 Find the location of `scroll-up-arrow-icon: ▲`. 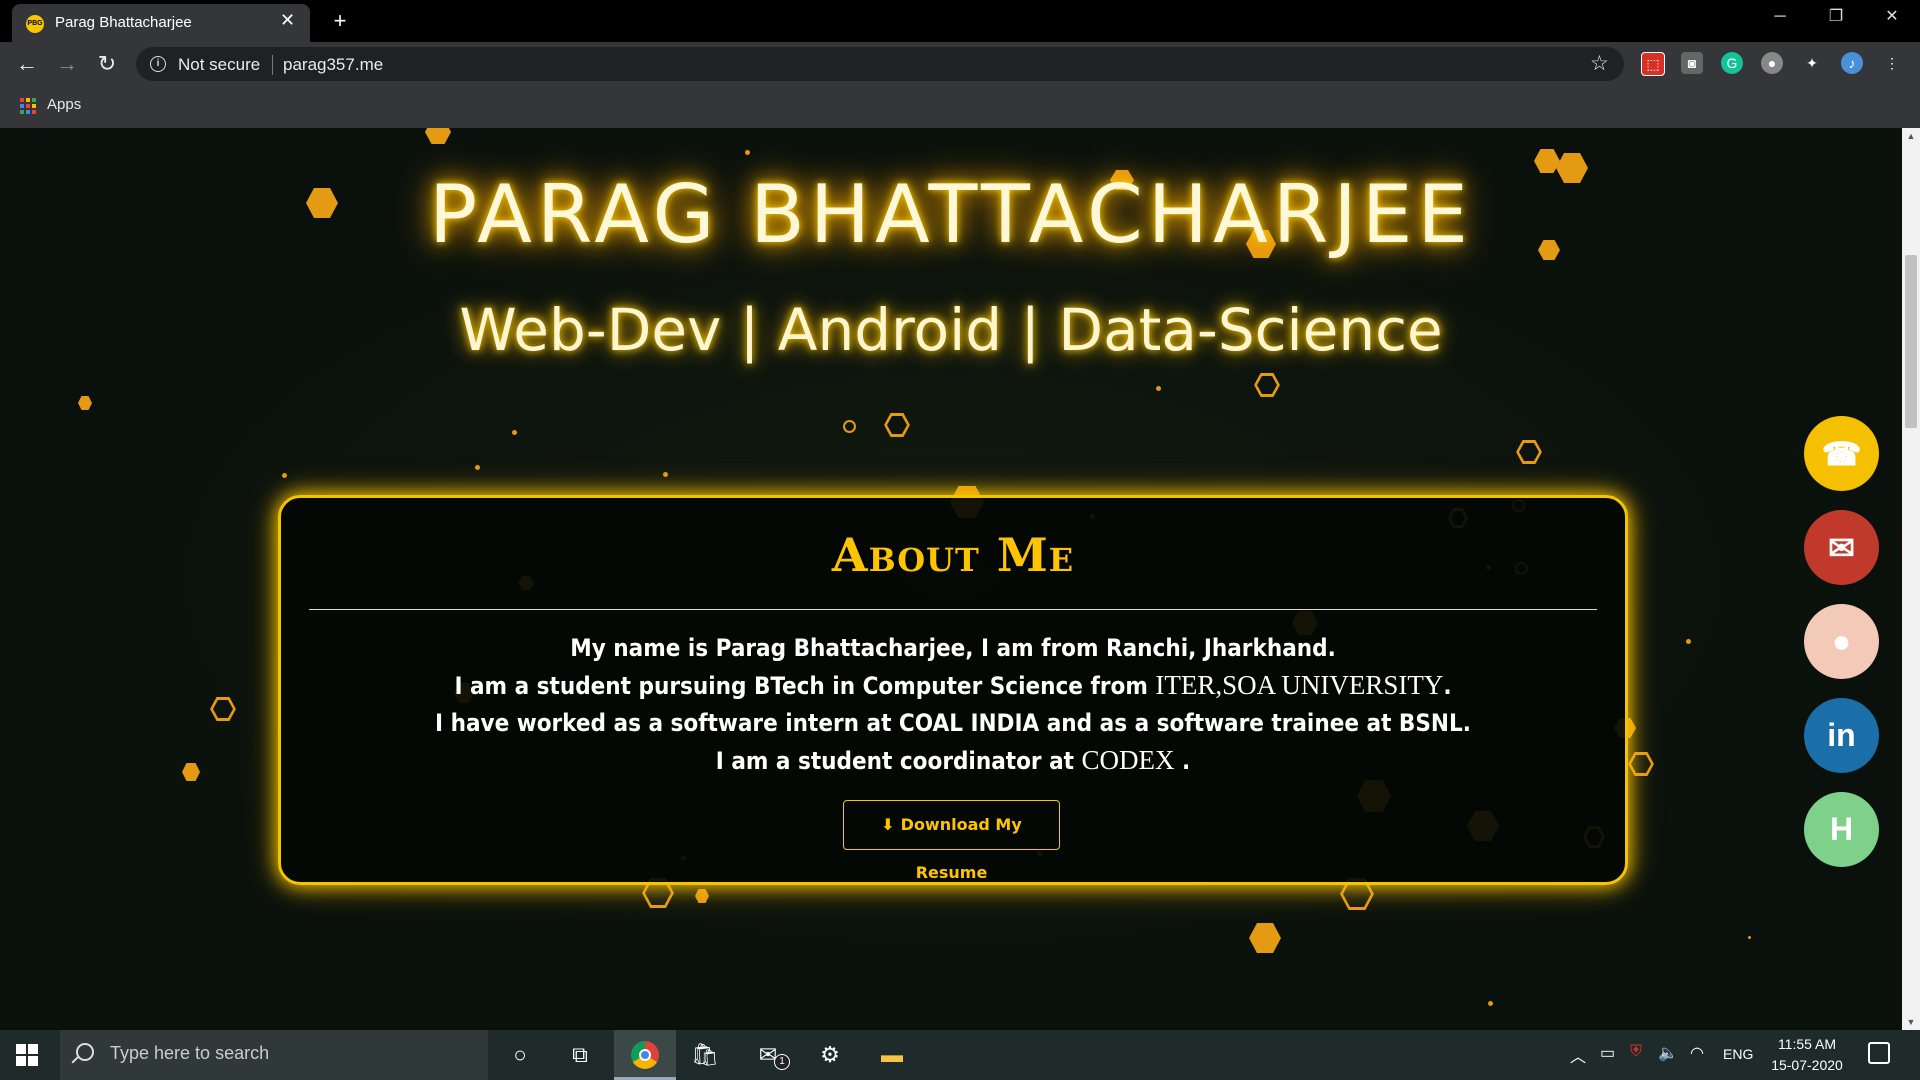

scroll-up-arrow-icon: ▲ is located at coordinates (1911, 136).